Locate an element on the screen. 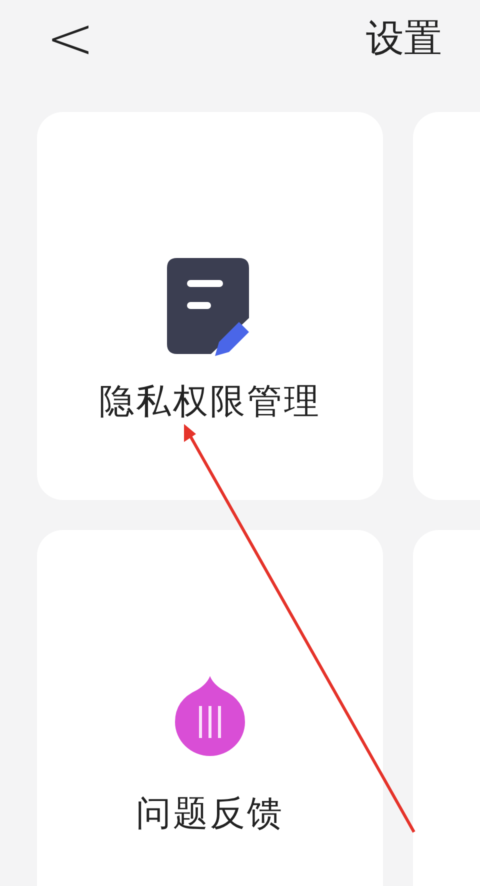 Image resolution: width=480 pixels, height=886 pixels. back-button: < is located at coordinates (70, 38).